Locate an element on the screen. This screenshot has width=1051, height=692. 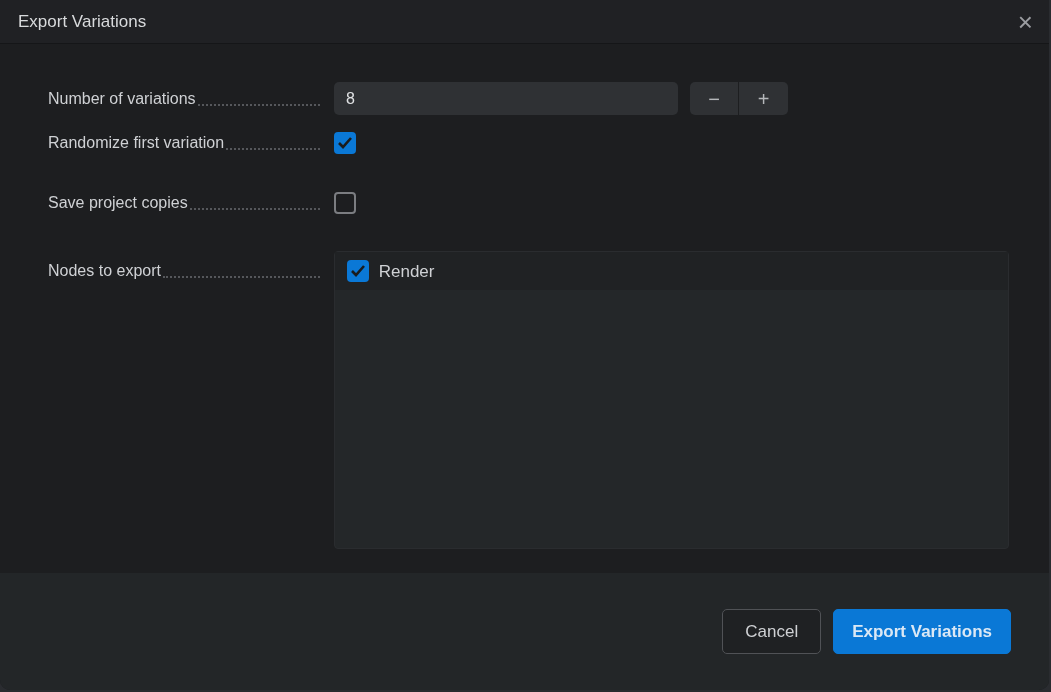
window-title: Export Variations is located at coordinates (82, 21).